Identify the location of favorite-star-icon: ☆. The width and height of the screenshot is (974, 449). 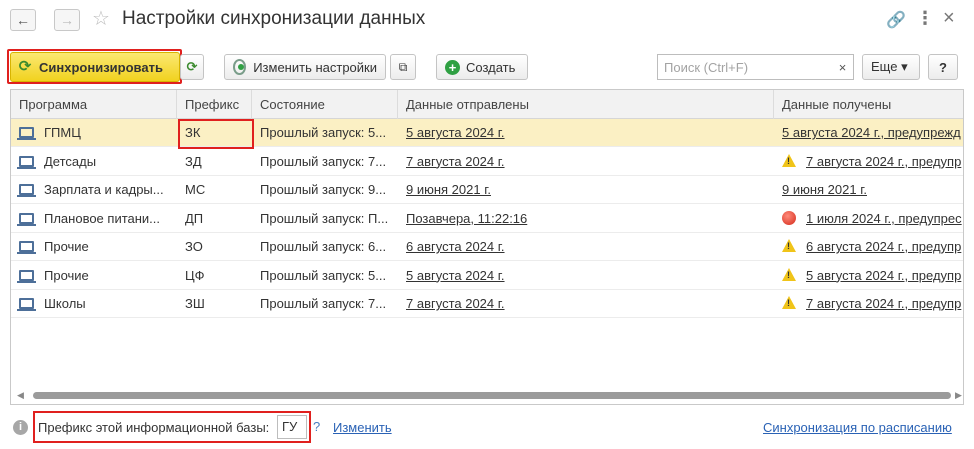
(101, 19).